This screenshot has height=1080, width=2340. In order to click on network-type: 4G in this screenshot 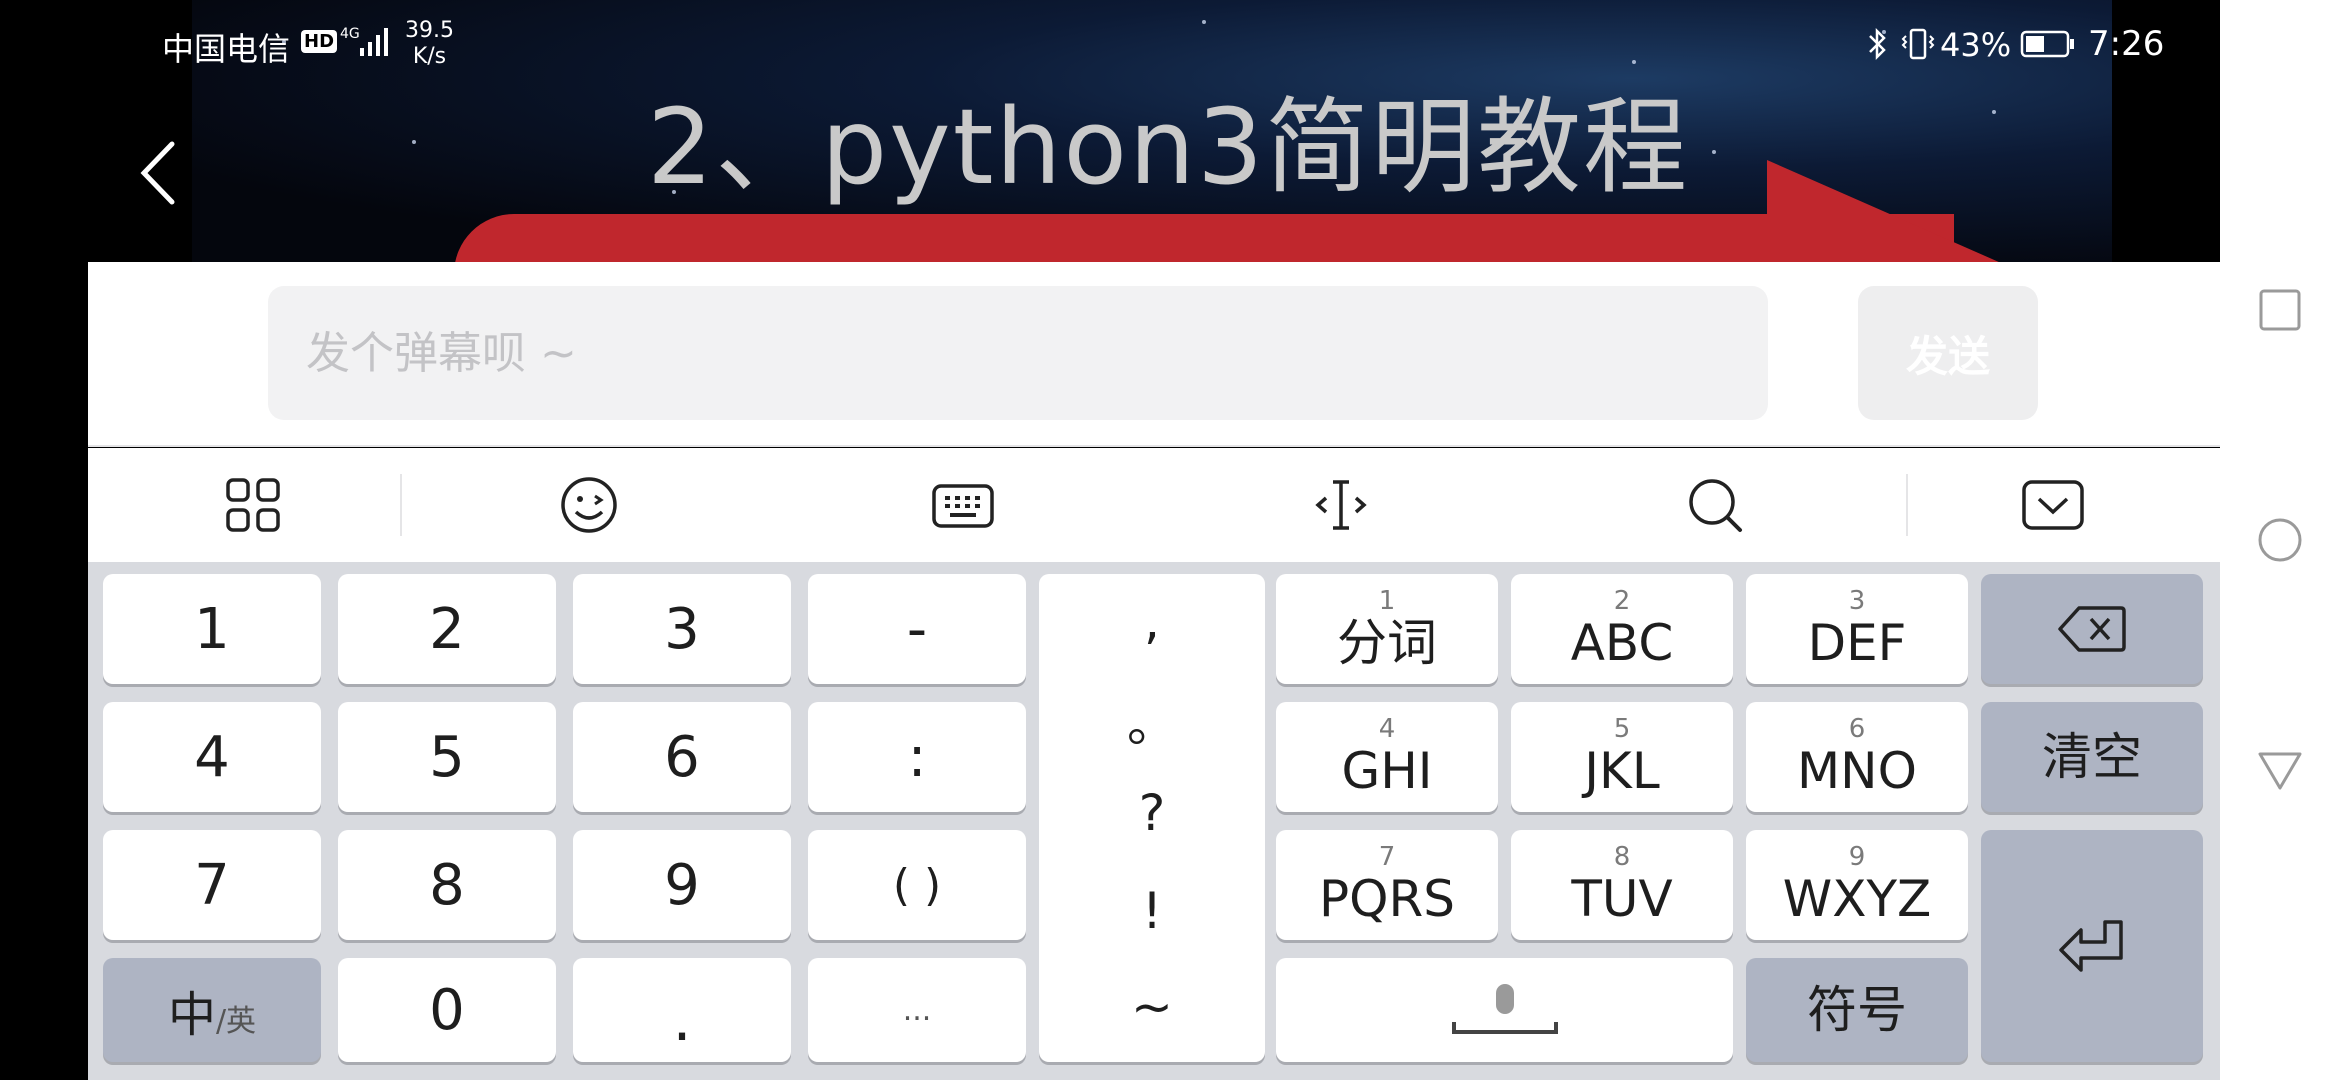, I will do `click(350, 34)`.